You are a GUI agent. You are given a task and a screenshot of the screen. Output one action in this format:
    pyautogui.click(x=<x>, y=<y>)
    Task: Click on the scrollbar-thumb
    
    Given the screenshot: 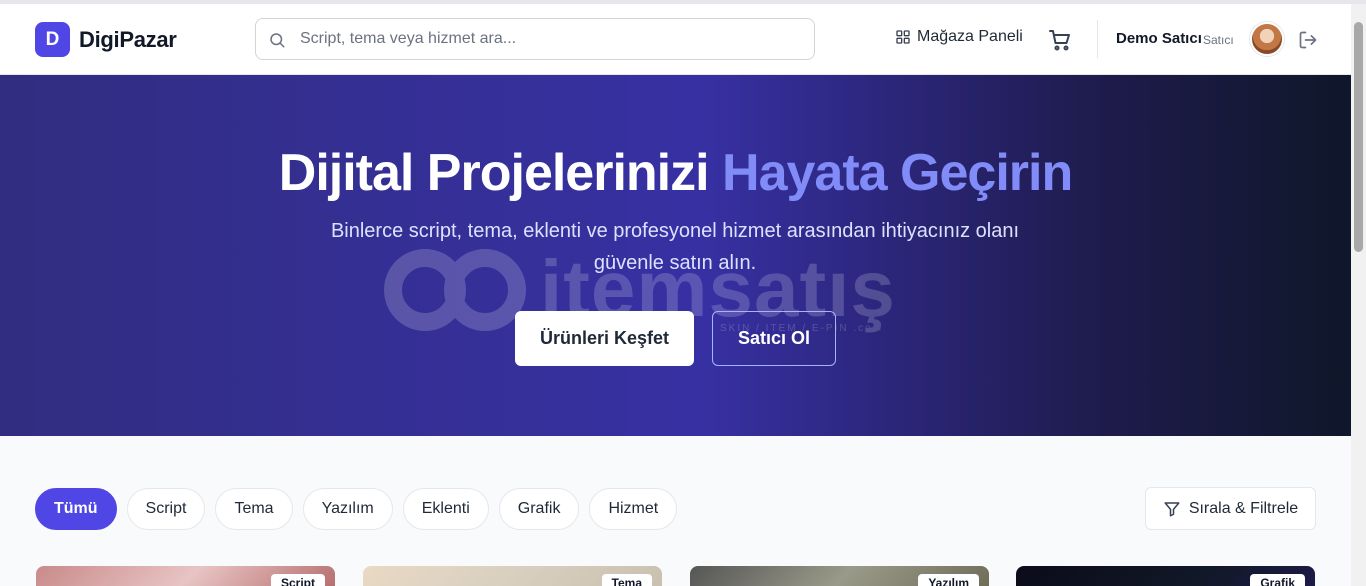 What is the action you would take?
    pyautogui.click(x=1358, y=137)
    